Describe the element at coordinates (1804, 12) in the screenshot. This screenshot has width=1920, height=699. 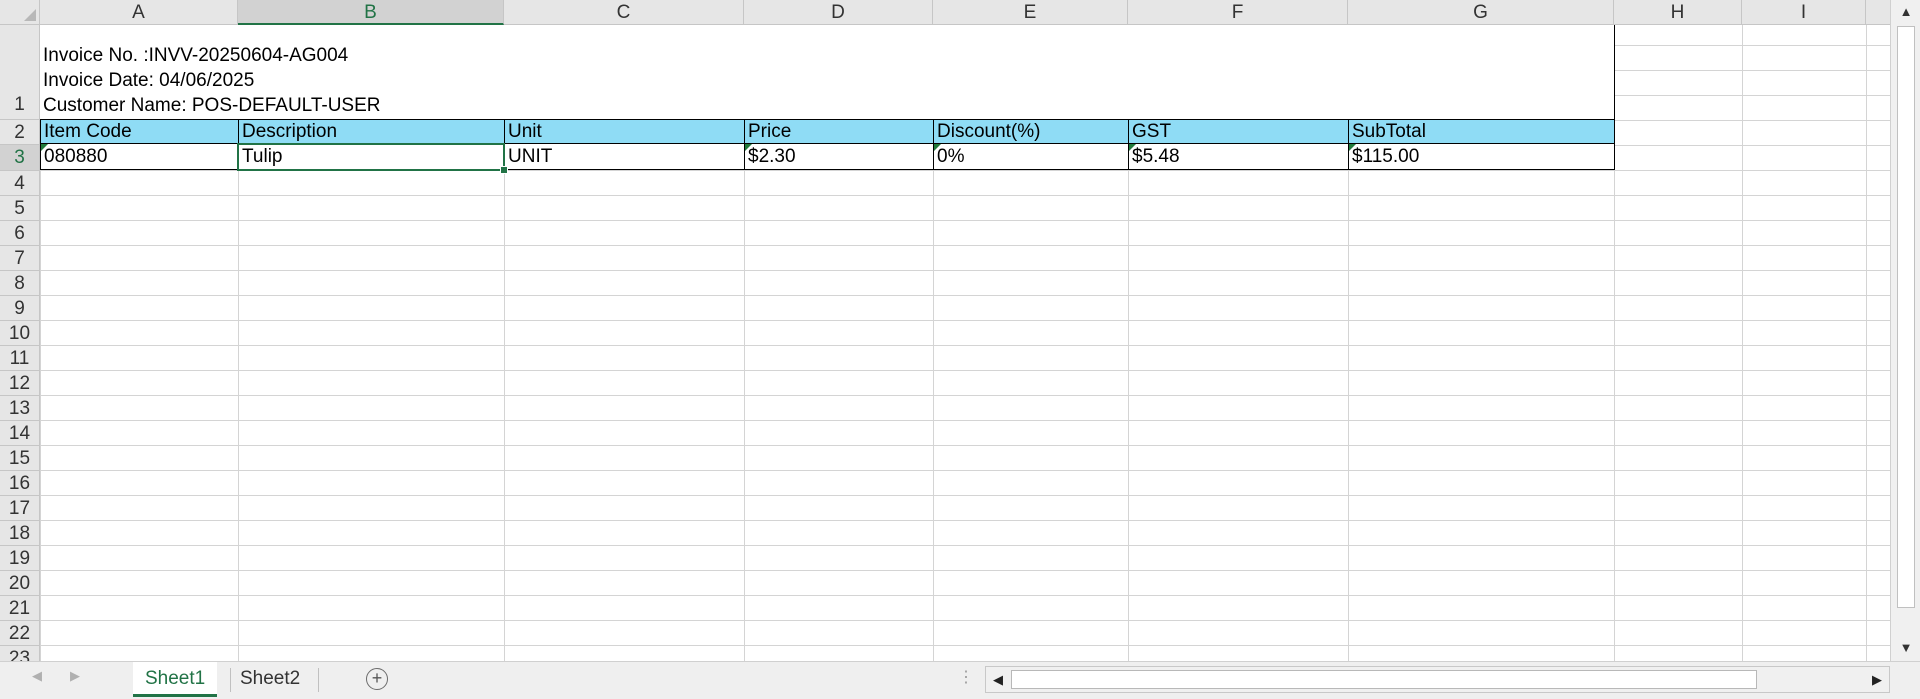
I see `column-header-i: I` at that location.